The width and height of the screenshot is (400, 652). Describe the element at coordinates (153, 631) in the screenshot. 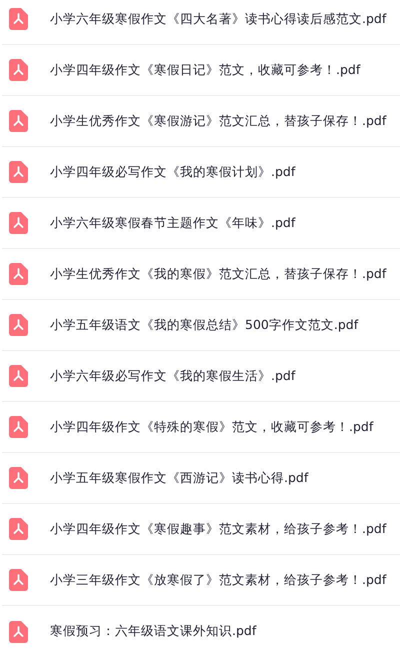

I see `file-name: 寒假预习：六年级语文课外知识.pdf` at that location.